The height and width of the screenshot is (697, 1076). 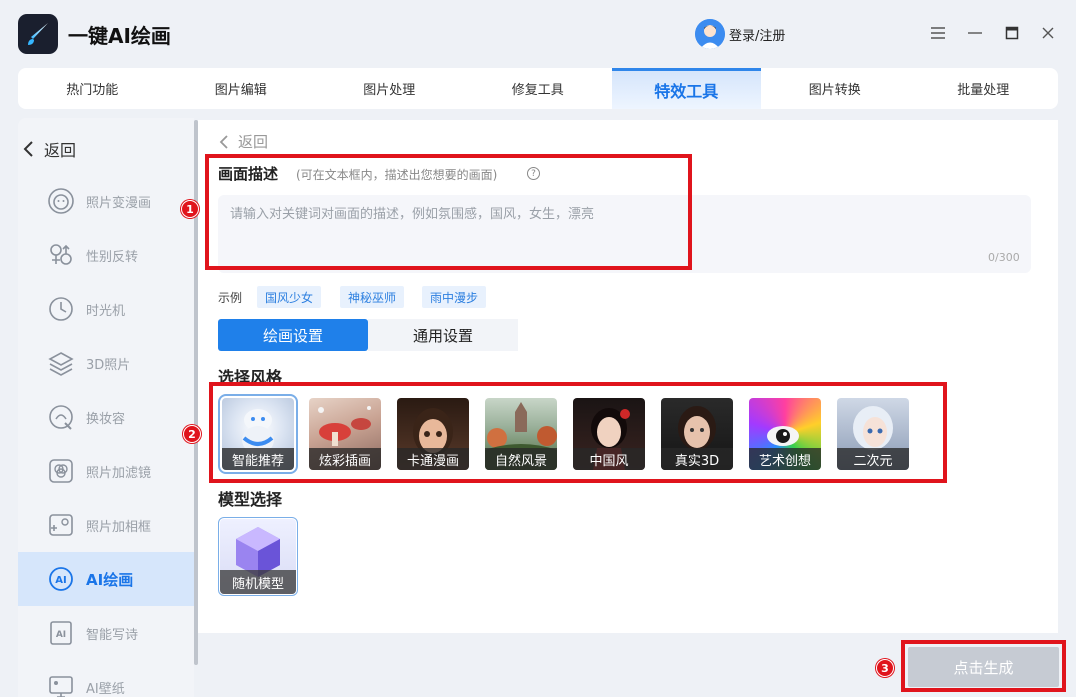 What do you see at coordinates (521, 459) in the screenshot?
I see `style-card-label: 自然风景` at bounding box center [521, 459].